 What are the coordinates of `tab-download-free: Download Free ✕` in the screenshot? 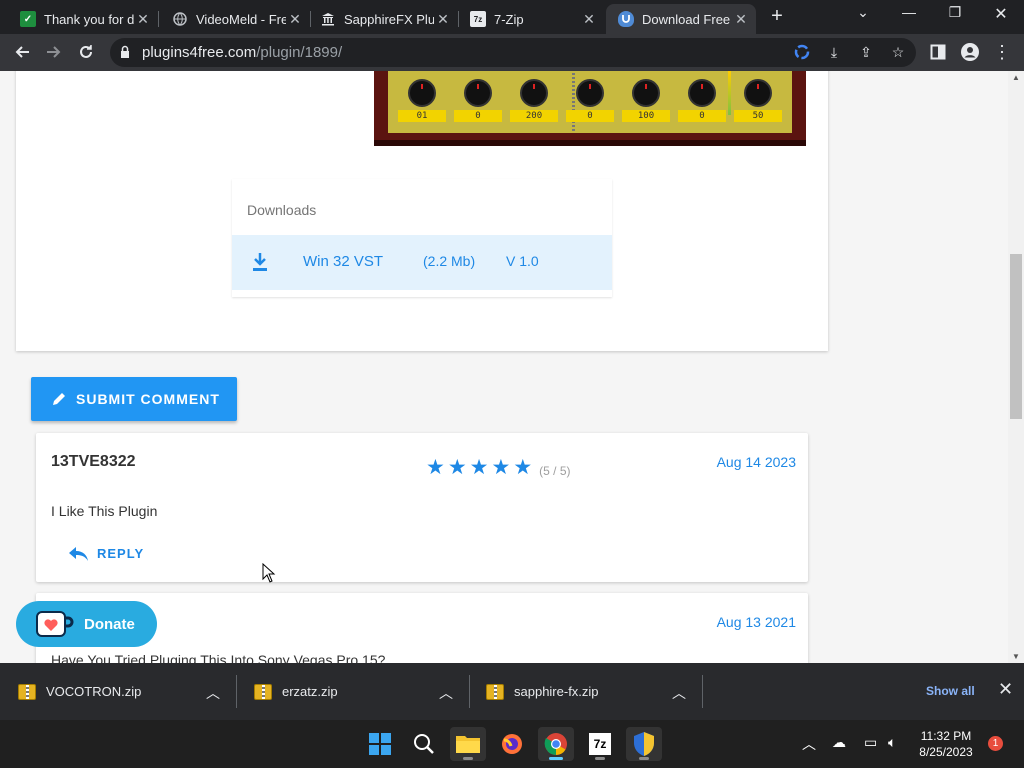 It's located at (681, 19).